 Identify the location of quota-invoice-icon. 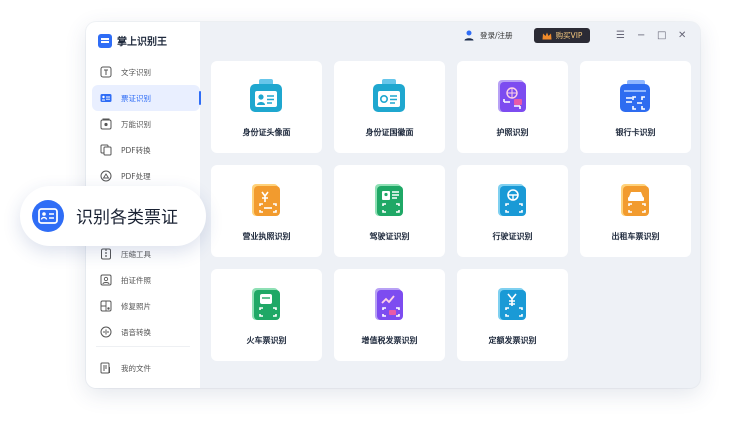
(512, 306).